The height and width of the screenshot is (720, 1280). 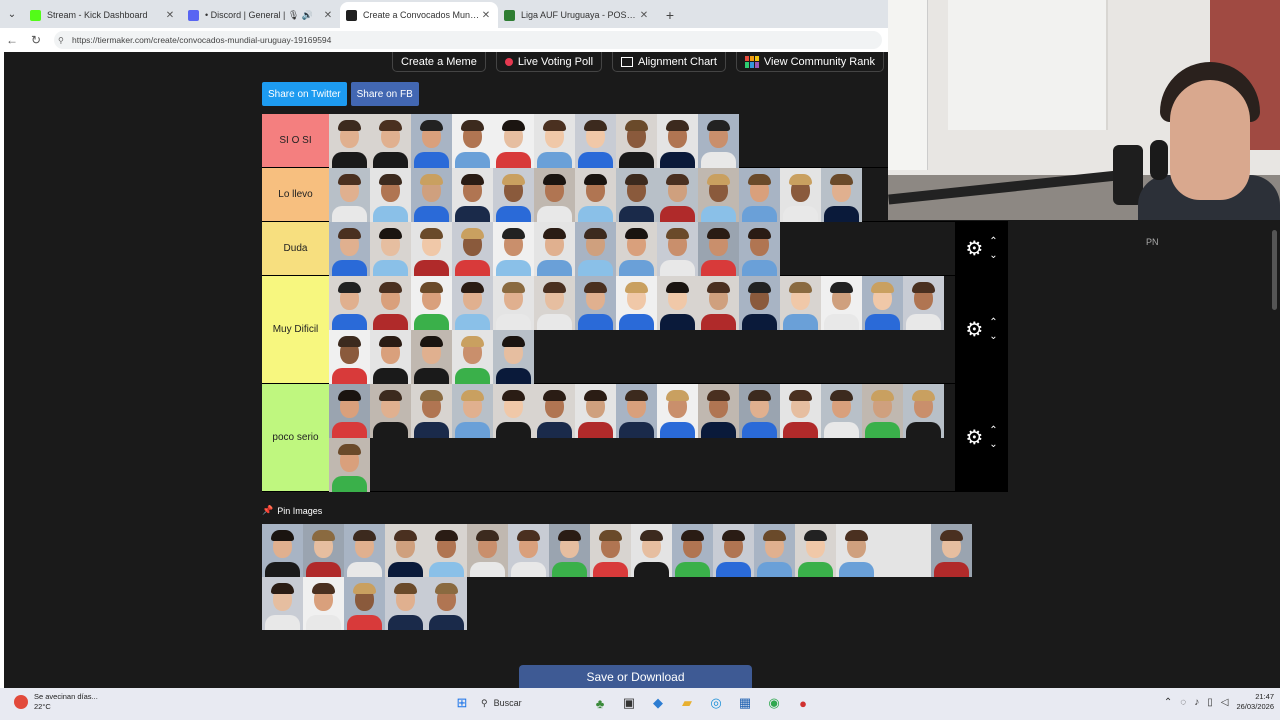 I want to click on record-app-icon: ●, so click(x=803, y=703).